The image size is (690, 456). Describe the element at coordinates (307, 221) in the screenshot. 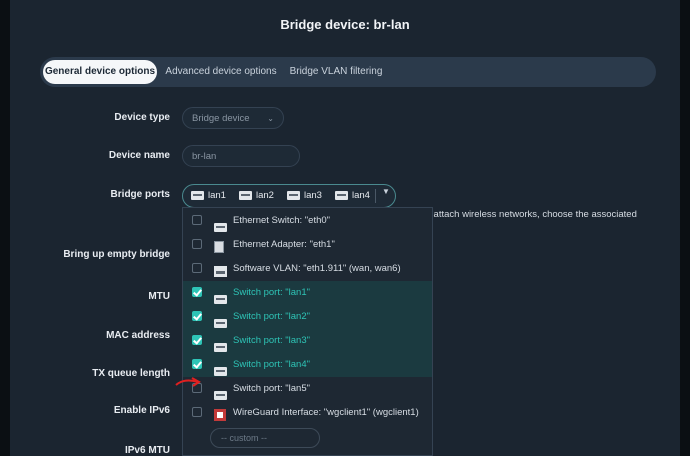

I see `option-ethernet-switch-eth0: Ethernet Switch: "eth0"` at that location.